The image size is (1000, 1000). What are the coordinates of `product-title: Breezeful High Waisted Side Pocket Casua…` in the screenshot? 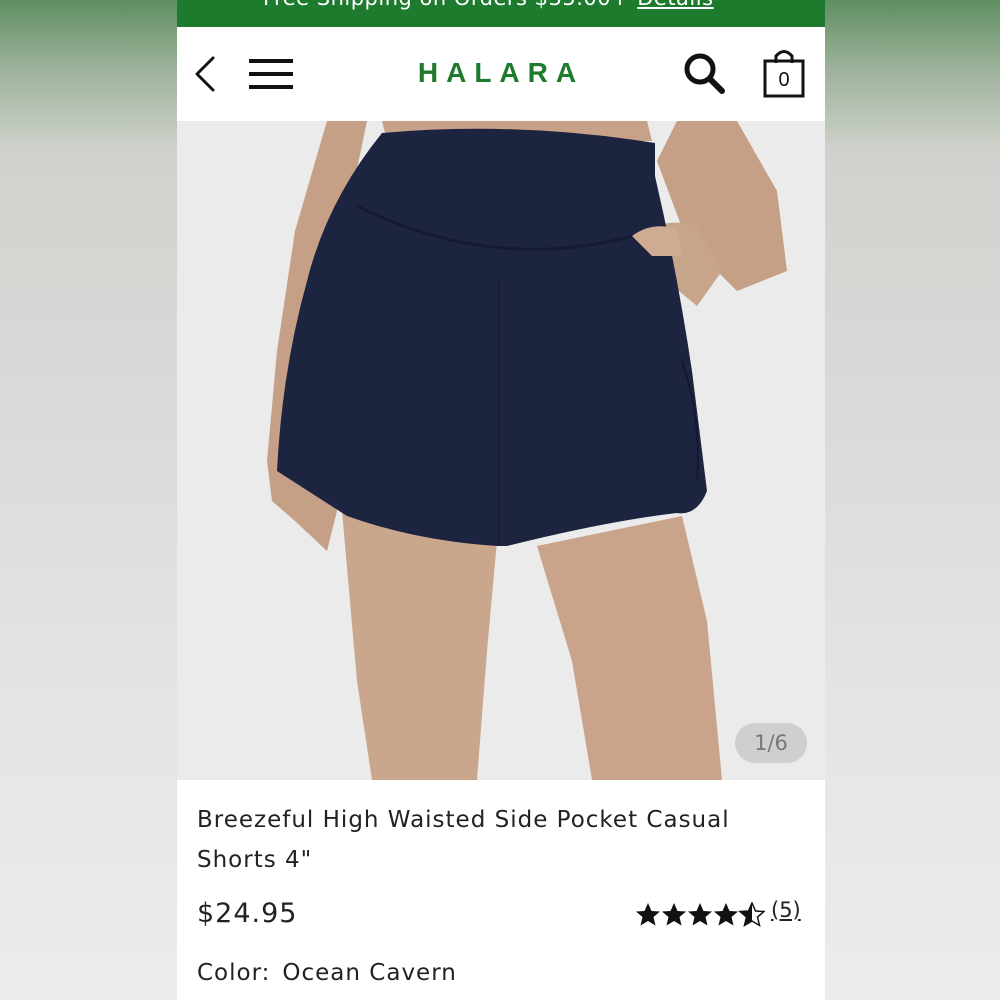 It's located at (463, 840).